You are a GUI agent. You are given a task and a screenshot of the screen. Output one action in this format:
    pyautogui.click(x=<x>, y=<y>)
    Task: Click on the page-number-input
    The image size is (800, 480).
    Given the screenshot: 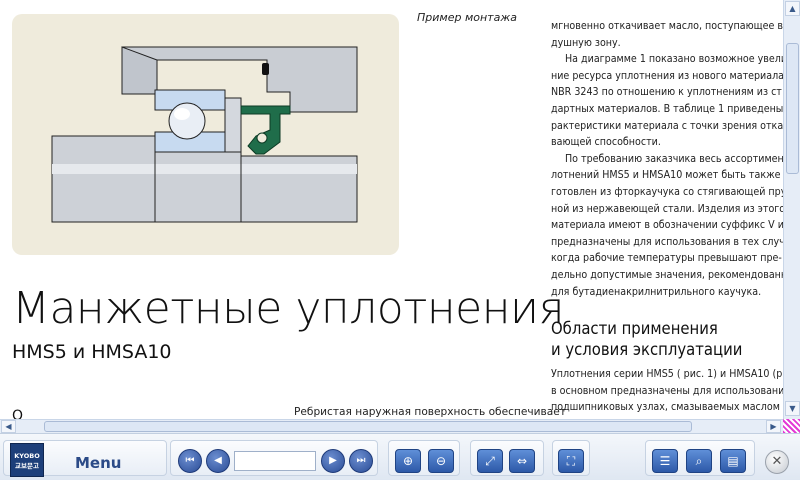 What is the action you would take?
    pyautogui.click(x=275, y=461)
    